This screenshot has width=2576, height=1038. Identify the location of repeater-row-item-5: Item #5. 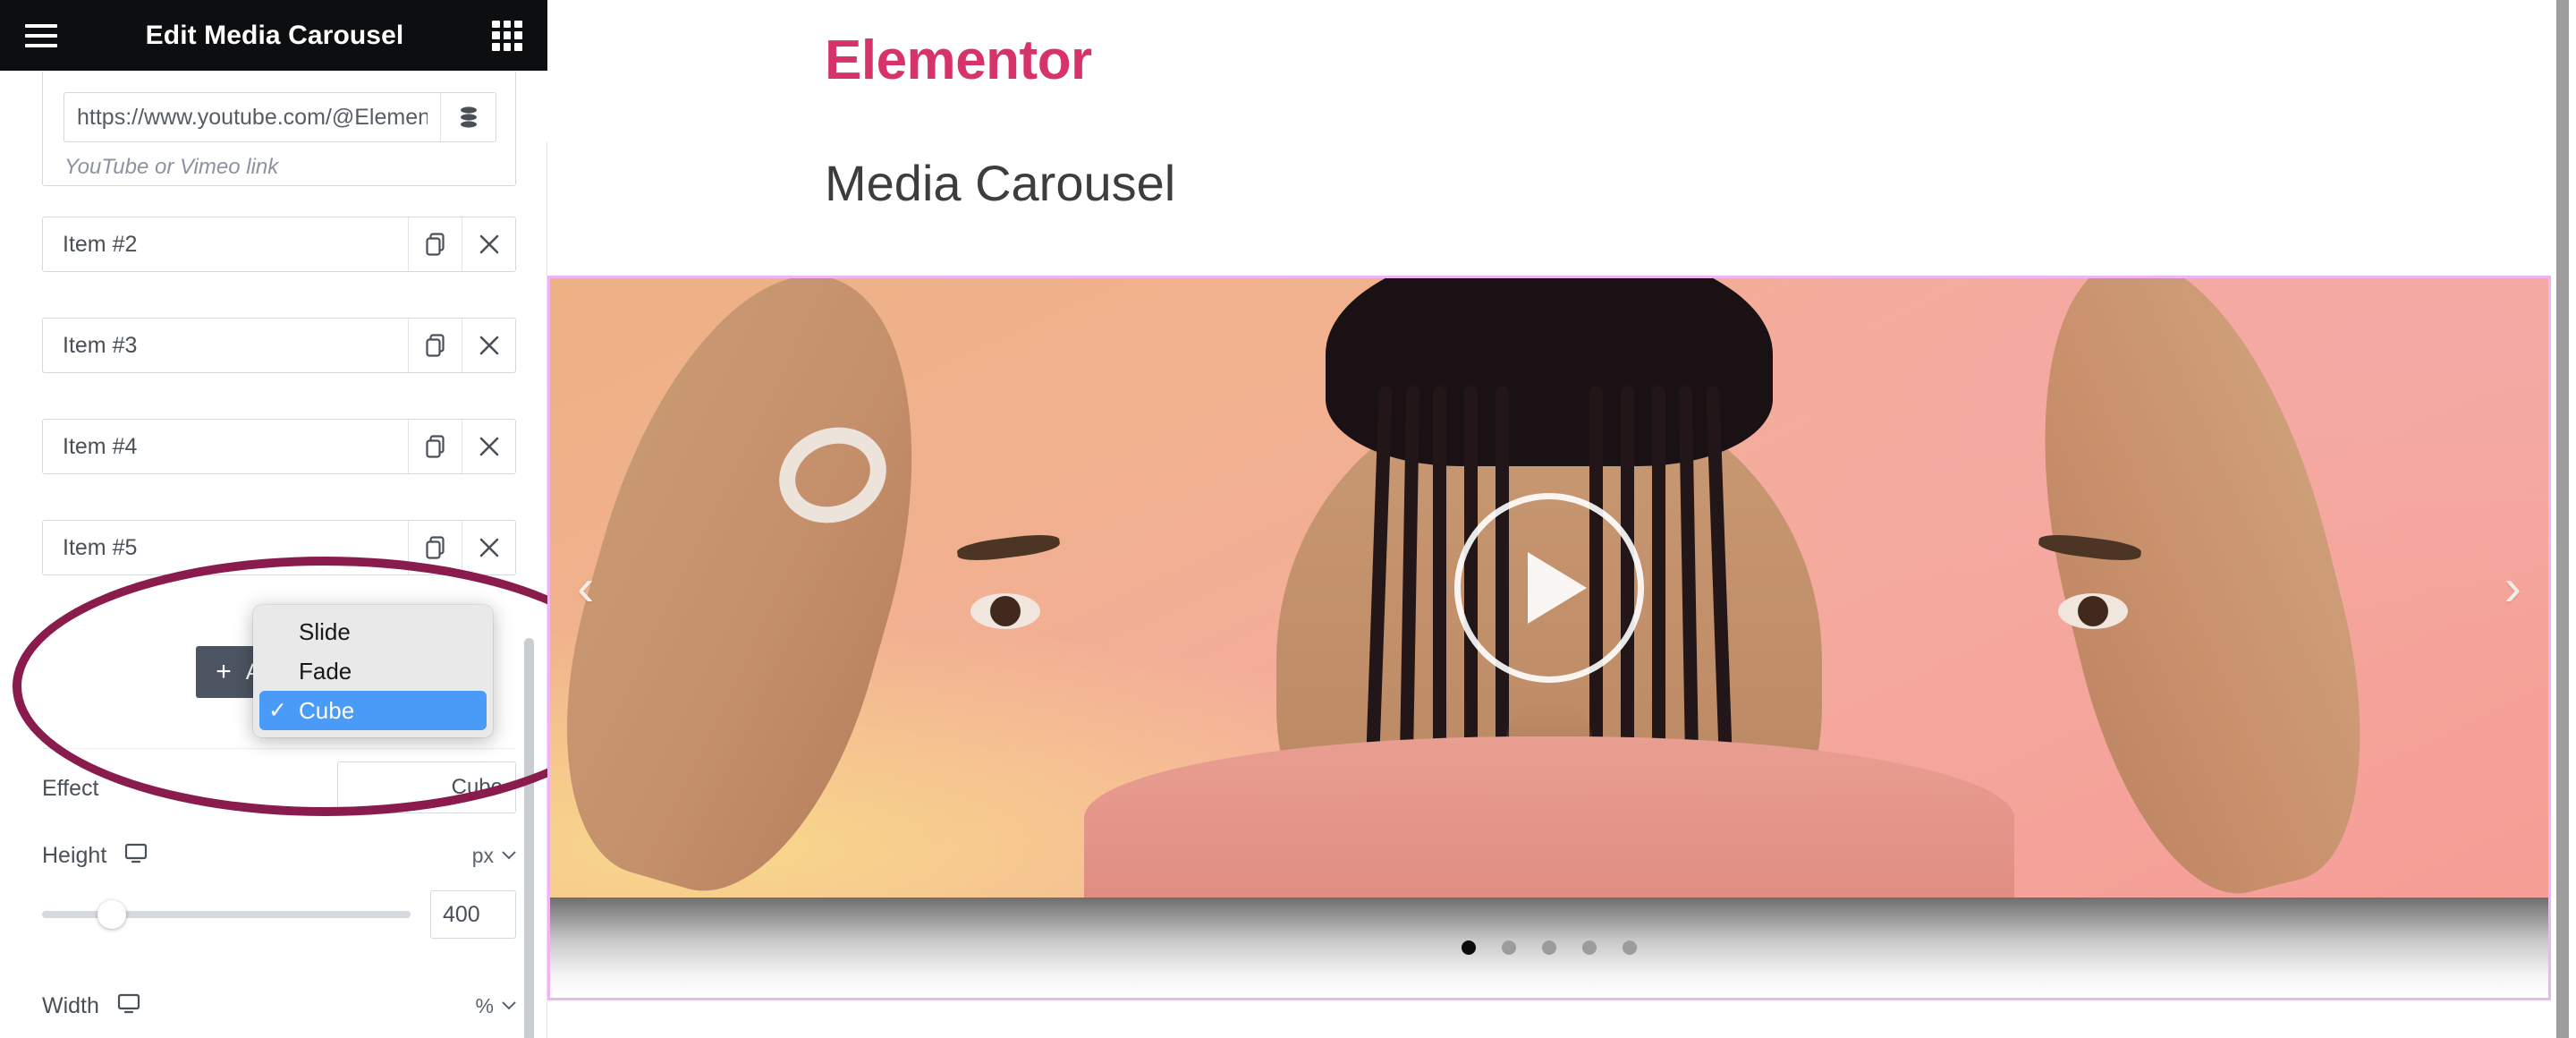
(279, 547).